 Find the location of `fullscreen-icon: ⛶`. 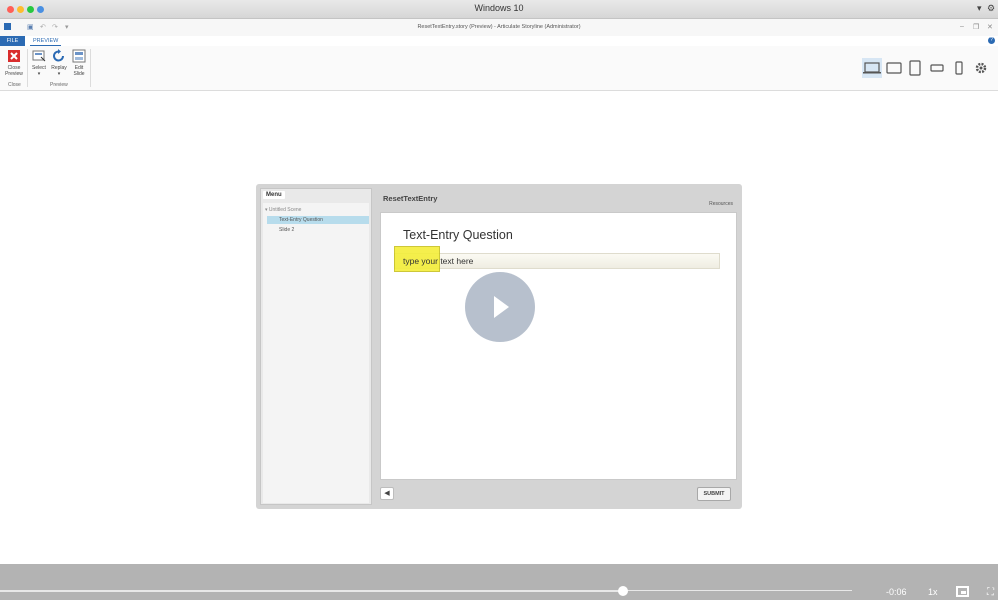

fullscreen-icon: ⛶ is located at coordinates (990, 592).